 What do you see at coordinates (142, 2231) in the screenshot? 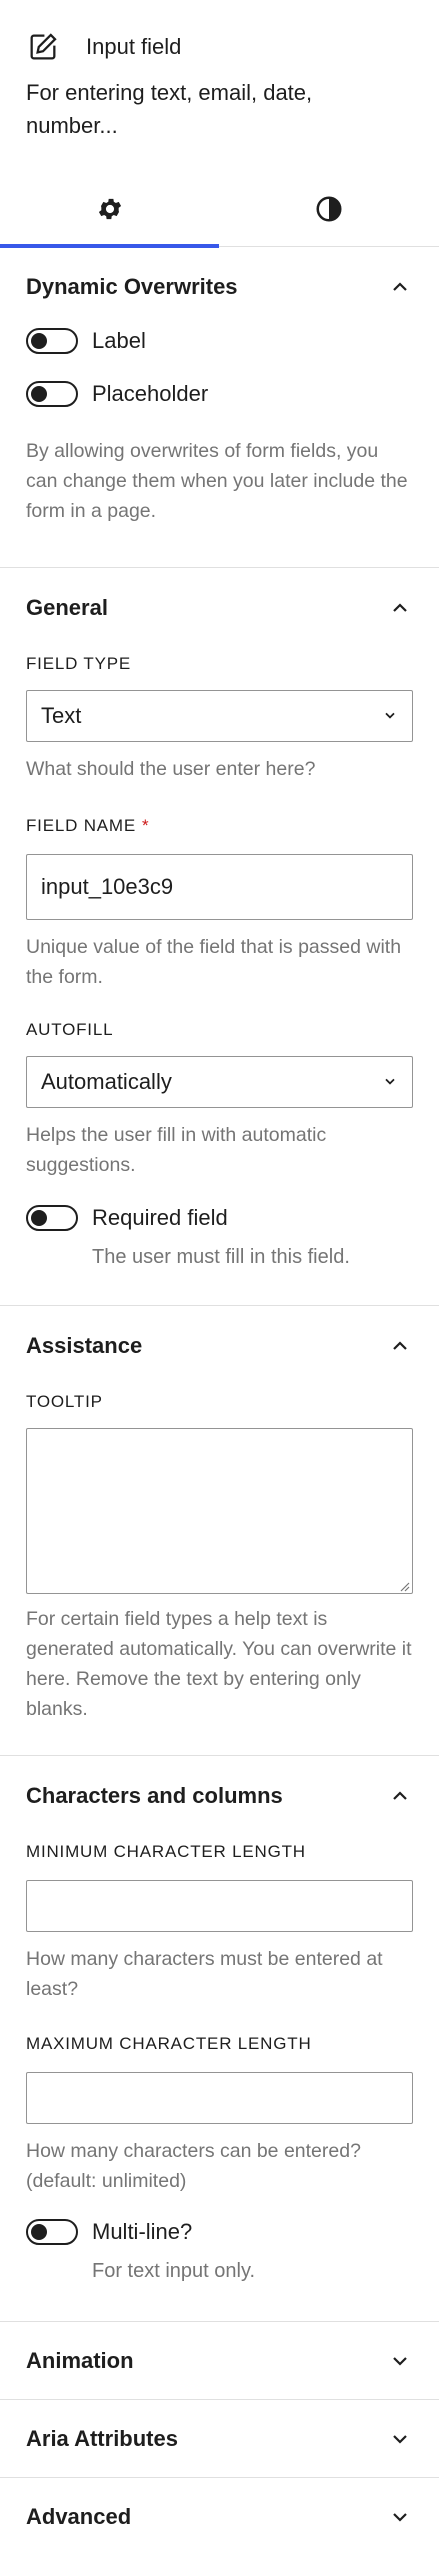
I see `toggle-label-text: Multi-line?` at bounding box center [142, 2231].